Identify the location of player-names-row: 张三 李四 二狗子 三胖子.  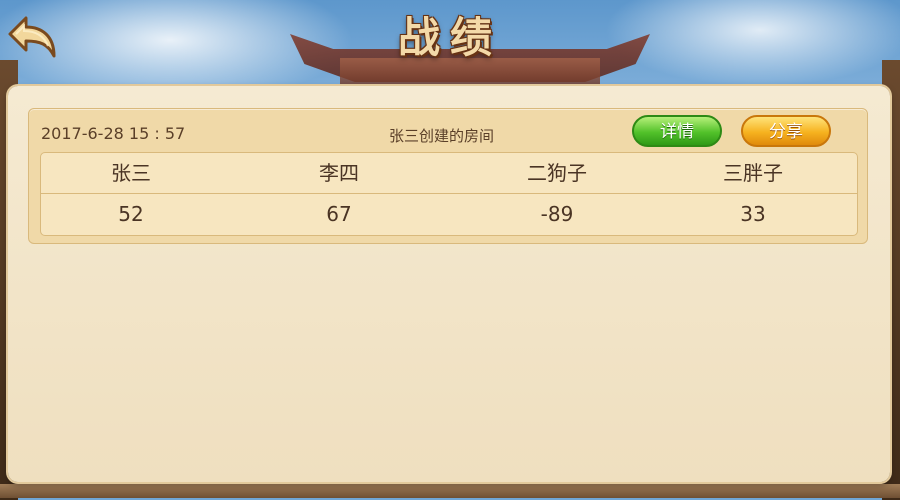
(449, 173).